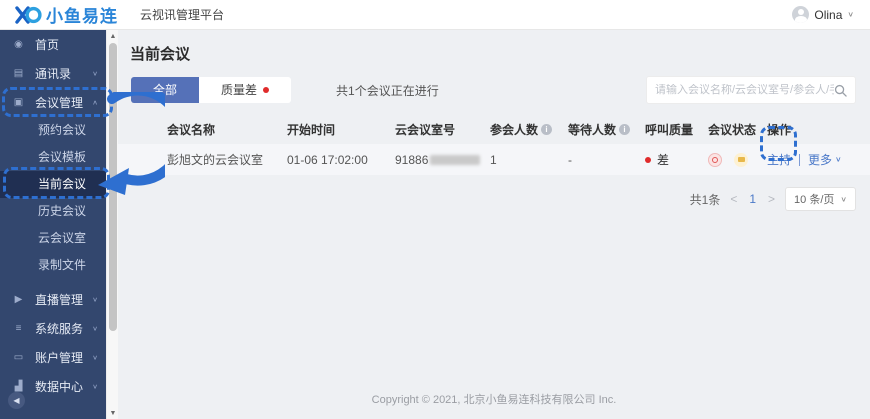  What do you see at coordinates (327, 159) in the screenshot?
I see `cell-start-time: 01-06 17:02:00` at bounding box center [327, 159].